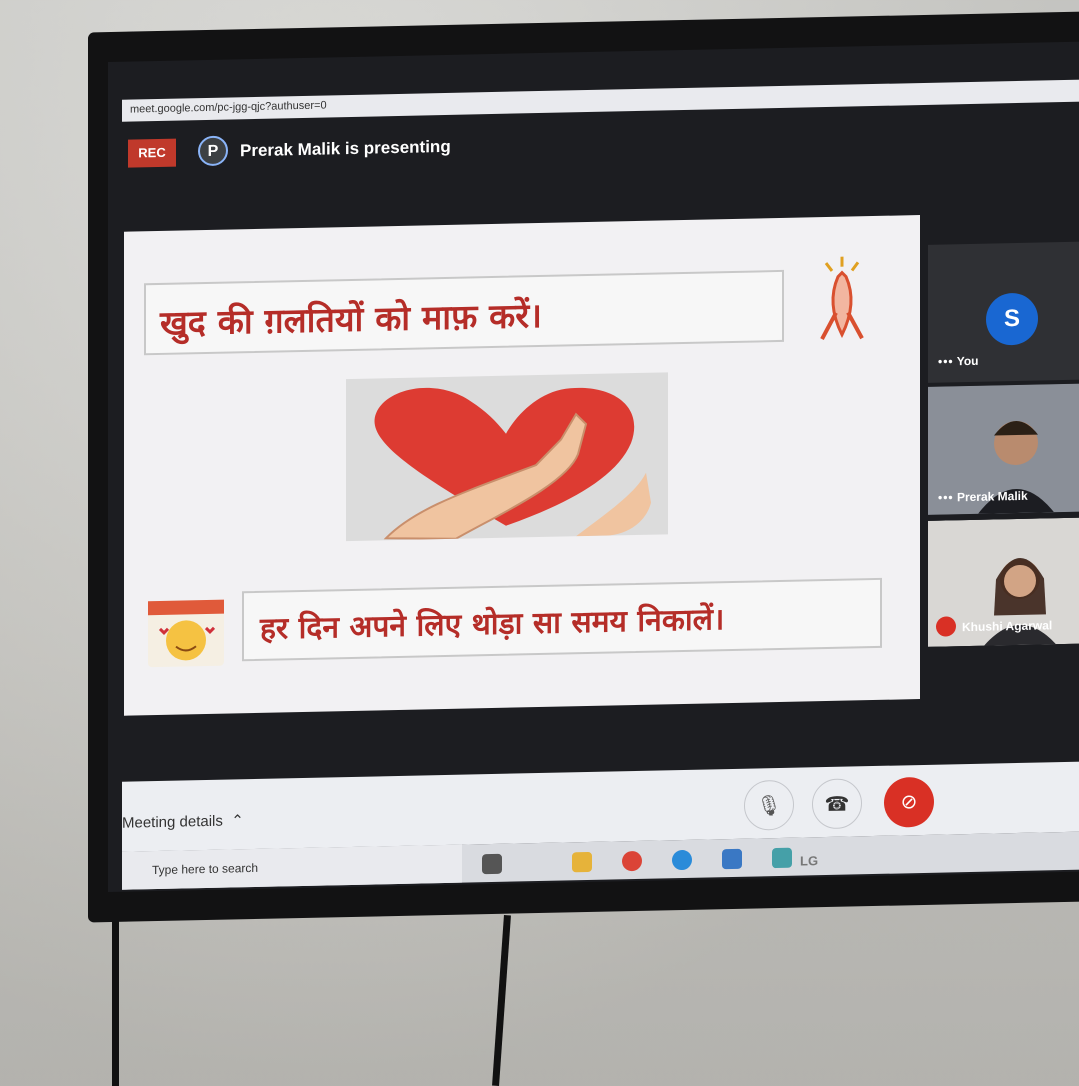  What do you see at coordinates (1007, 626) in the screenshot?
I see `participant-name: Khushi Agarwal` at bounding box center [1007, 626].